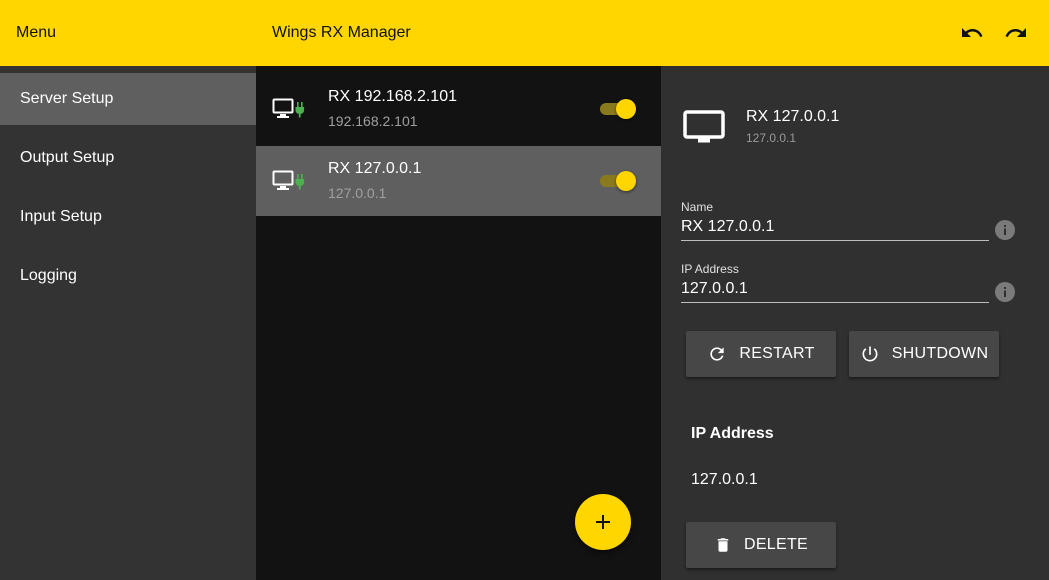  What do you see at coordinates (710, 269) in the screenshot?
I see `ip-address-field-label: IP Address` at bounding box center [710, 269].